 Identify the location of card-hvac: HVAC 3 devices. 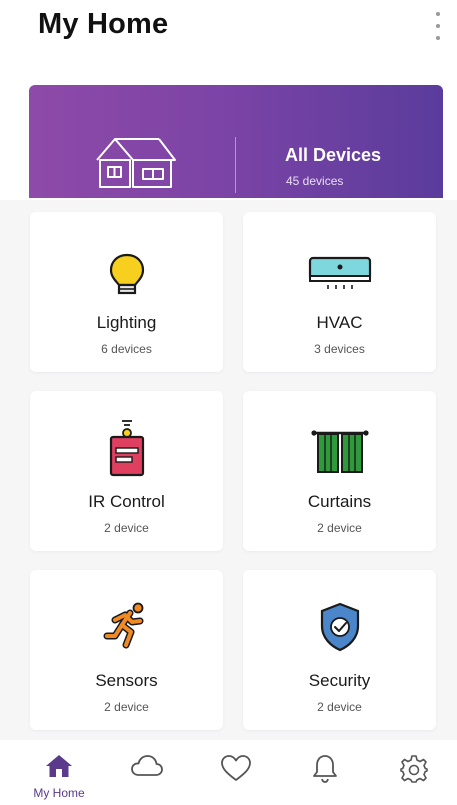
(339, 292).